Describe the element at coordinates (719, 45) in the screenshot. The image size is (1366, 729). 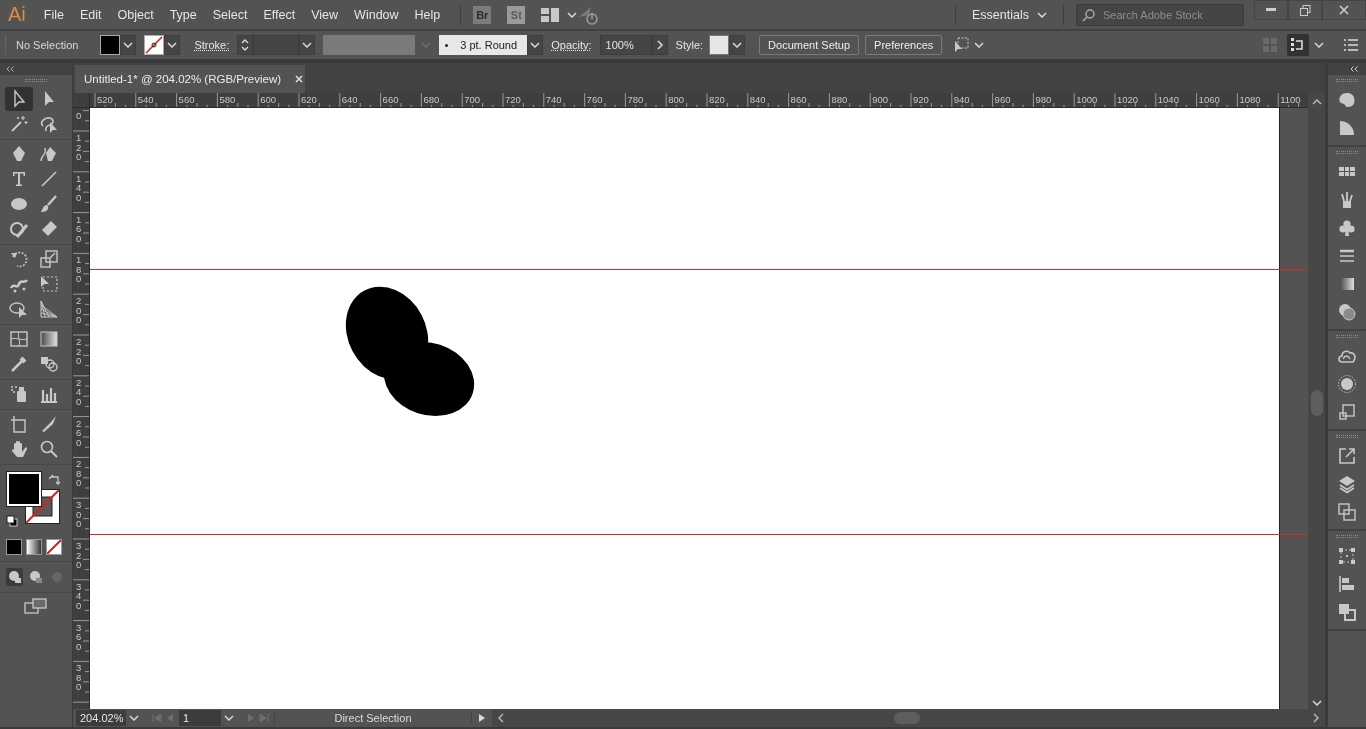
I see `style-swatch` at that location.